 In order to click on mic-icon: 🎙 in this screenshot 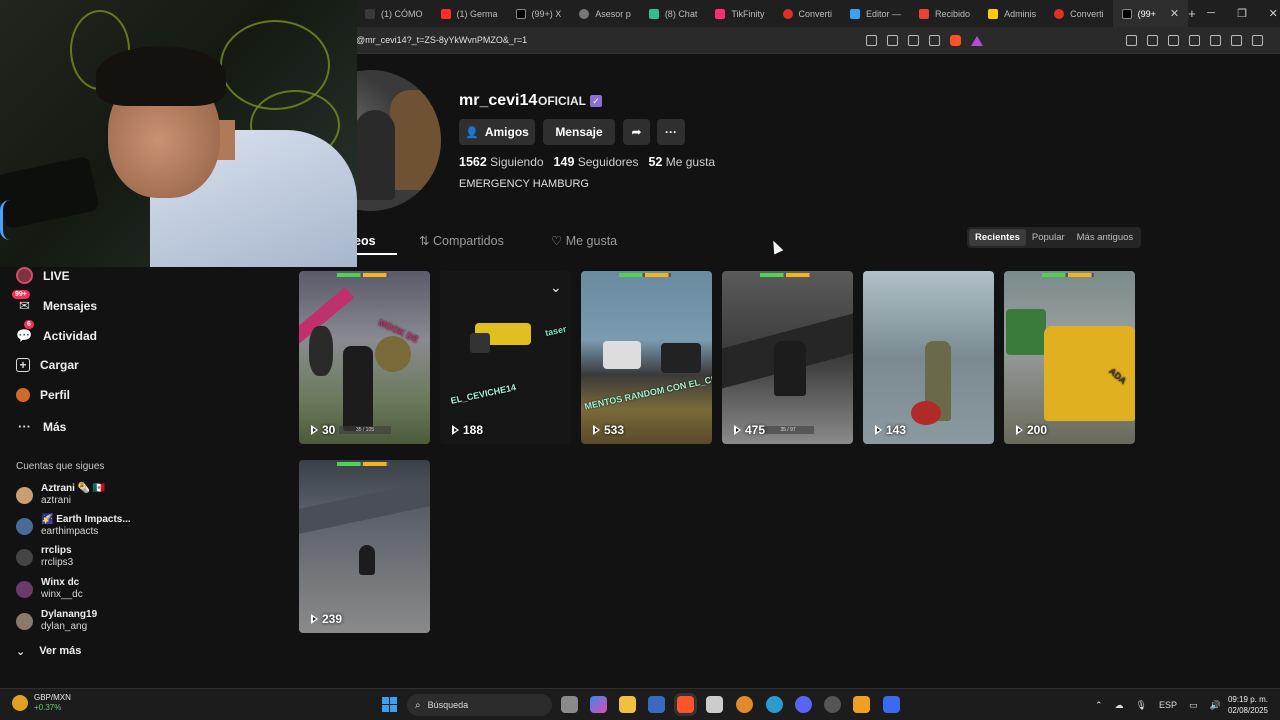, I will do `click(1141, 705)`.